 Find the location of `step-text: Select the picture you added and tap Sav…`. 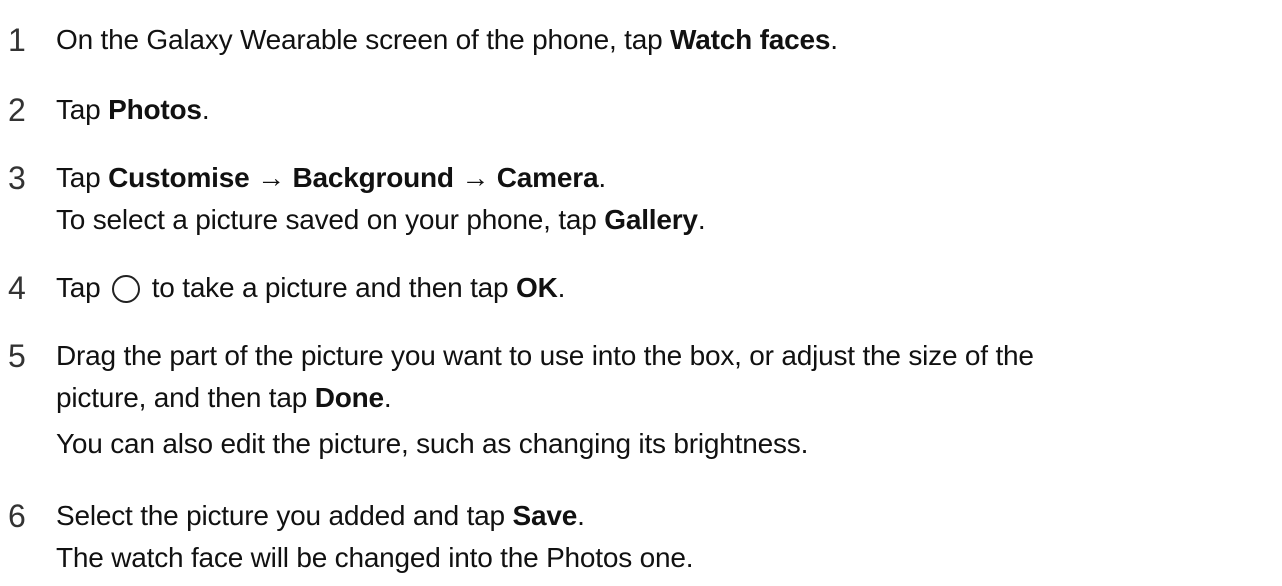

step-text: Select the picture you added and tap Sav… is located at coordinates (320, 516).